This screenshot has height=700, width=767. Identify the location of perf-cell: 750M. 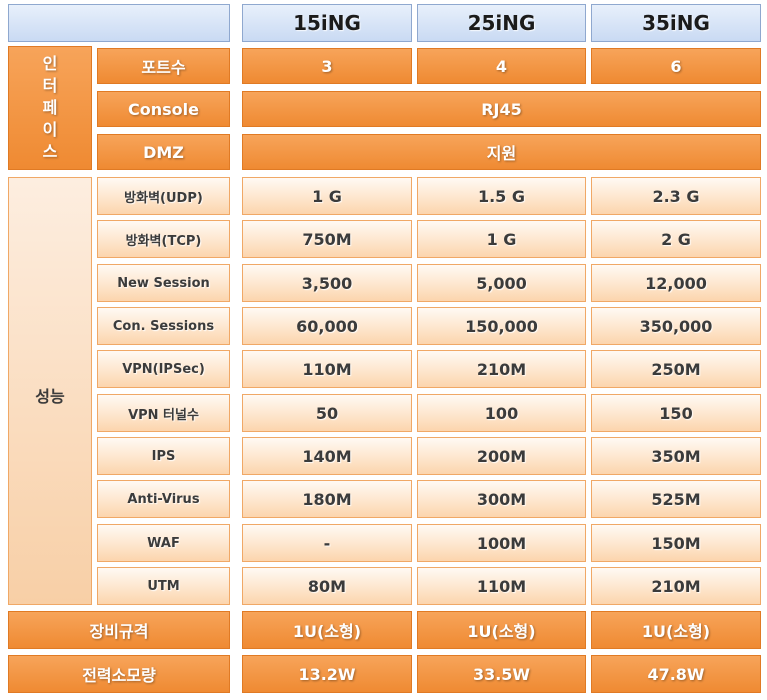
(327, 239).